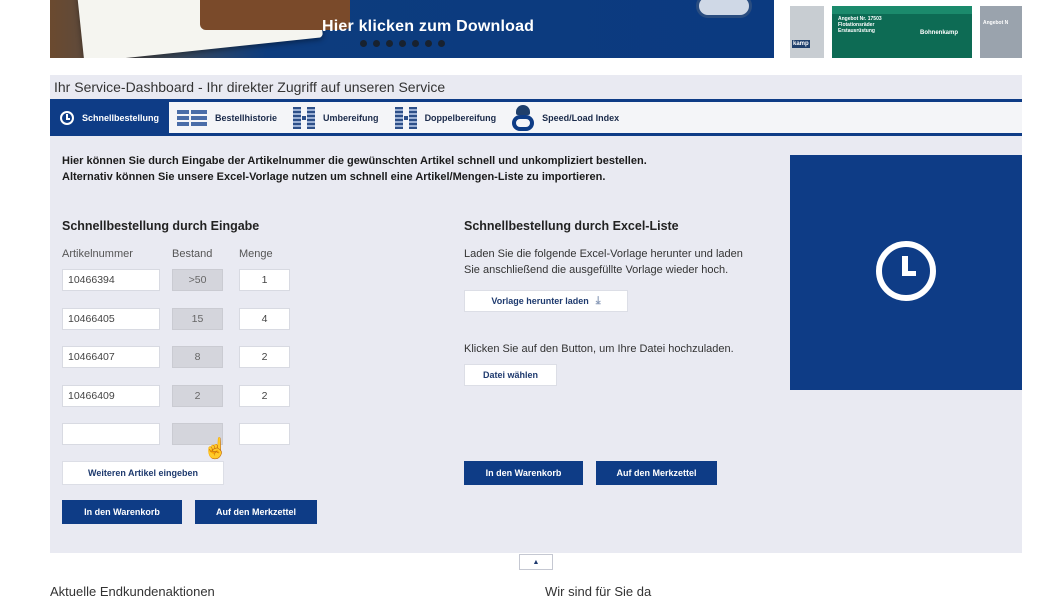 This screenshot has height=600, width=1055. What do you see at coordinates (902, 10) in the screenshot?
I see `thumbnail-bar` at bounding box center [902, 10].